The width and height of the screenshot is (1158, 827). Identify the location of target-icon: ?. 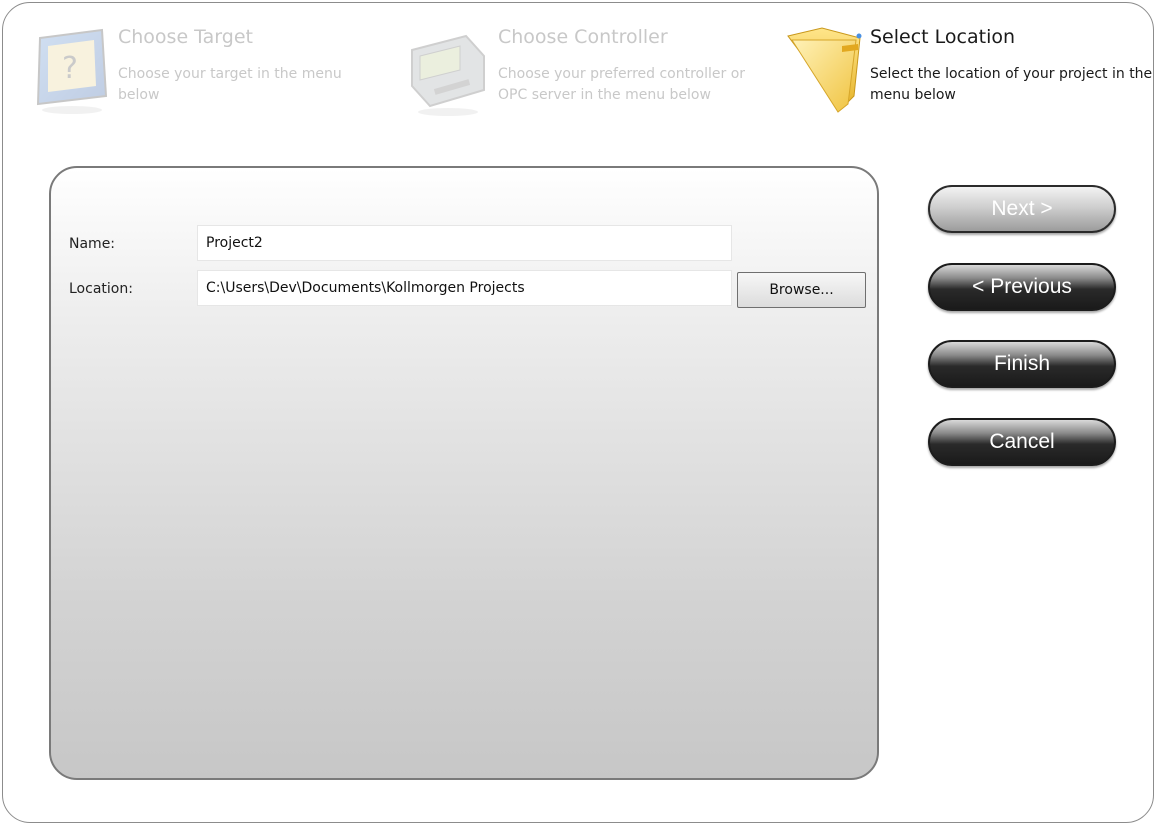
(70, 71).